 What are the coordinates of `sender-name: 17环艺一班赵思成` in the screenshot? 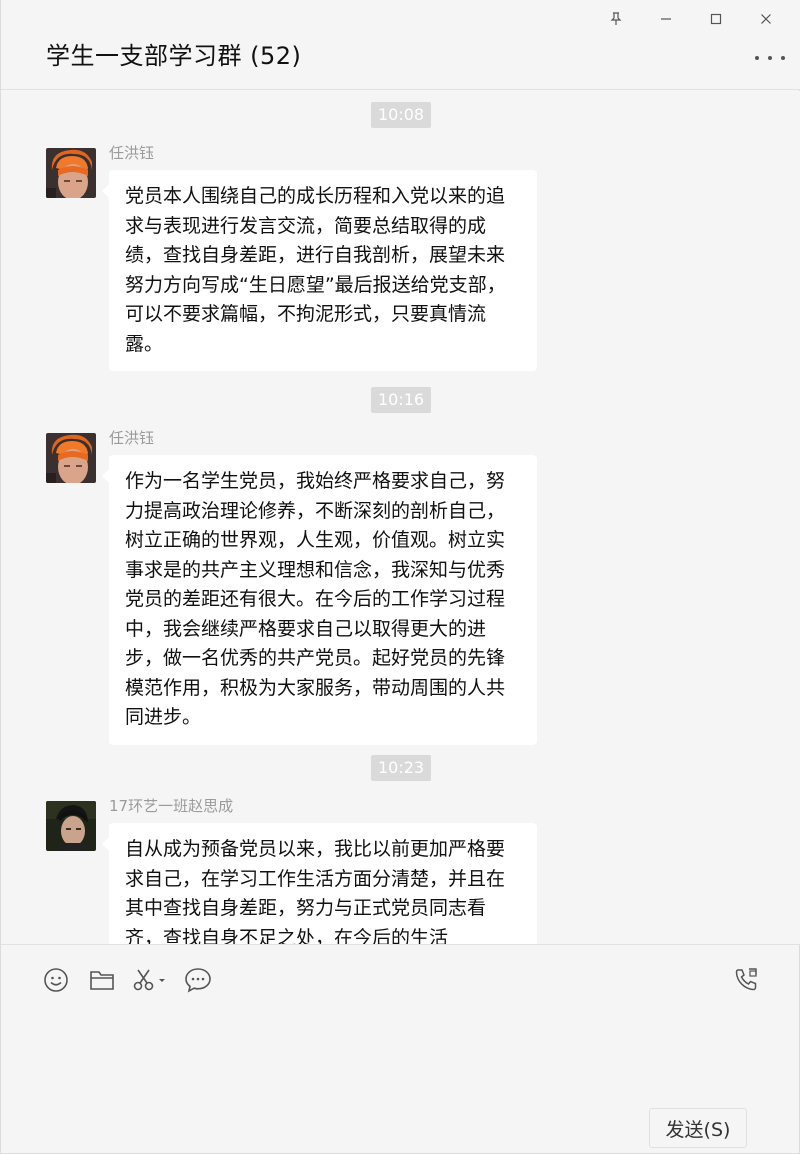 It's located at (171, 806).